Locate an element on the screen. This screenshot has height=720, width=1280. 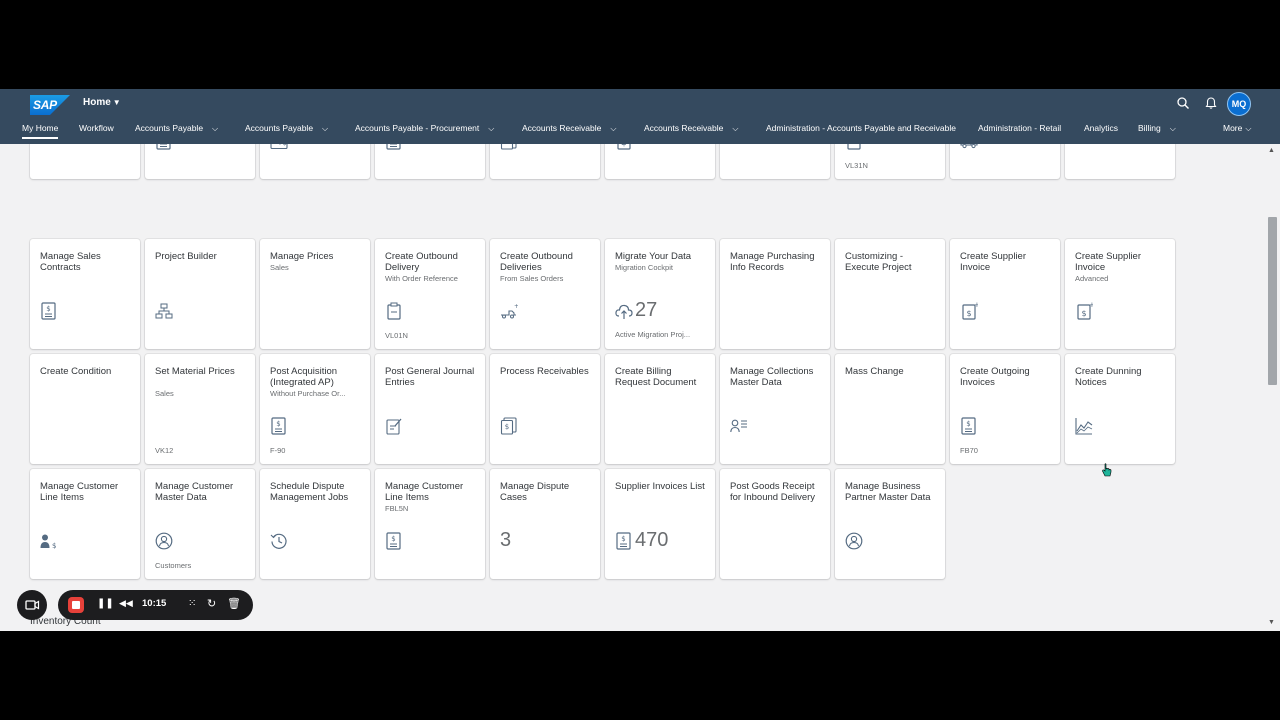
app-tile-manage-purchasing-info-records: Manage Purchasing Info Records is located at coordinates (775, 294).